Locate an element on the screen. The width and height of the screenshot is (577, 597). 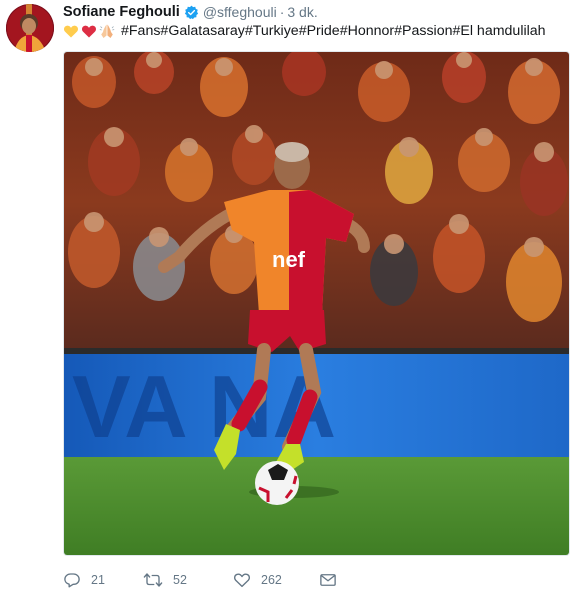
yellow-heart-icon is located at coordinates (71, 31).